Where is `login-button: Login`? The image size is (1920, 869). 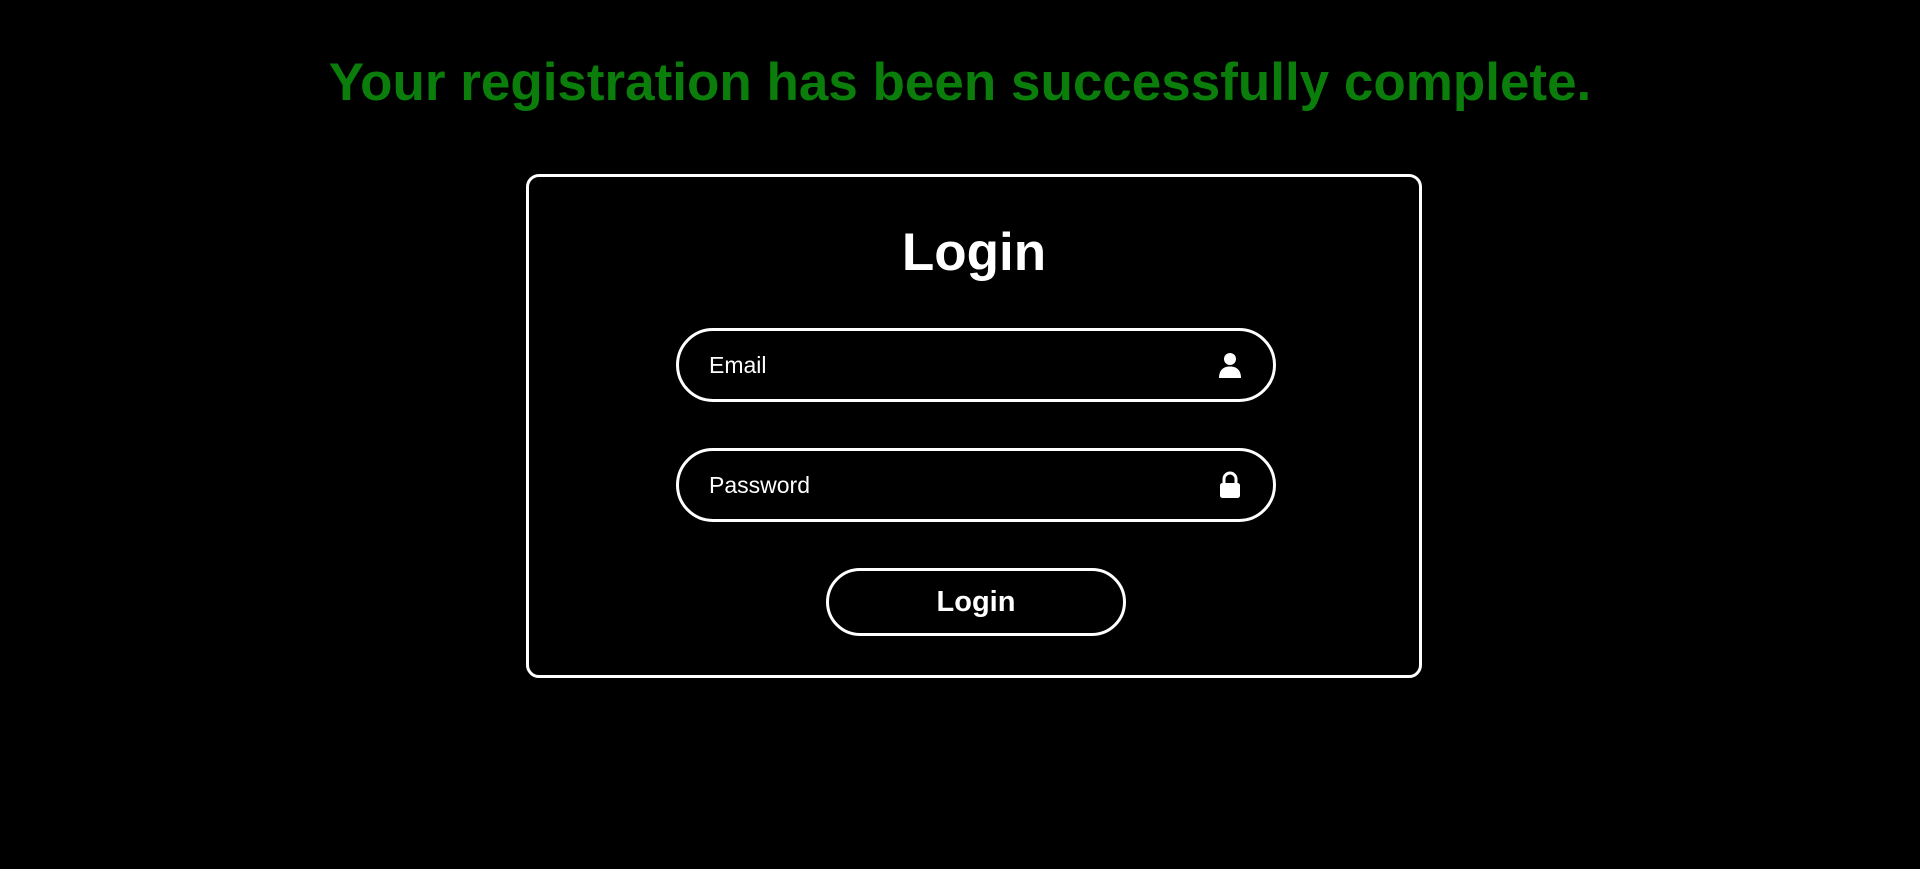
login-button: Login is located at coordinates (976, 602).